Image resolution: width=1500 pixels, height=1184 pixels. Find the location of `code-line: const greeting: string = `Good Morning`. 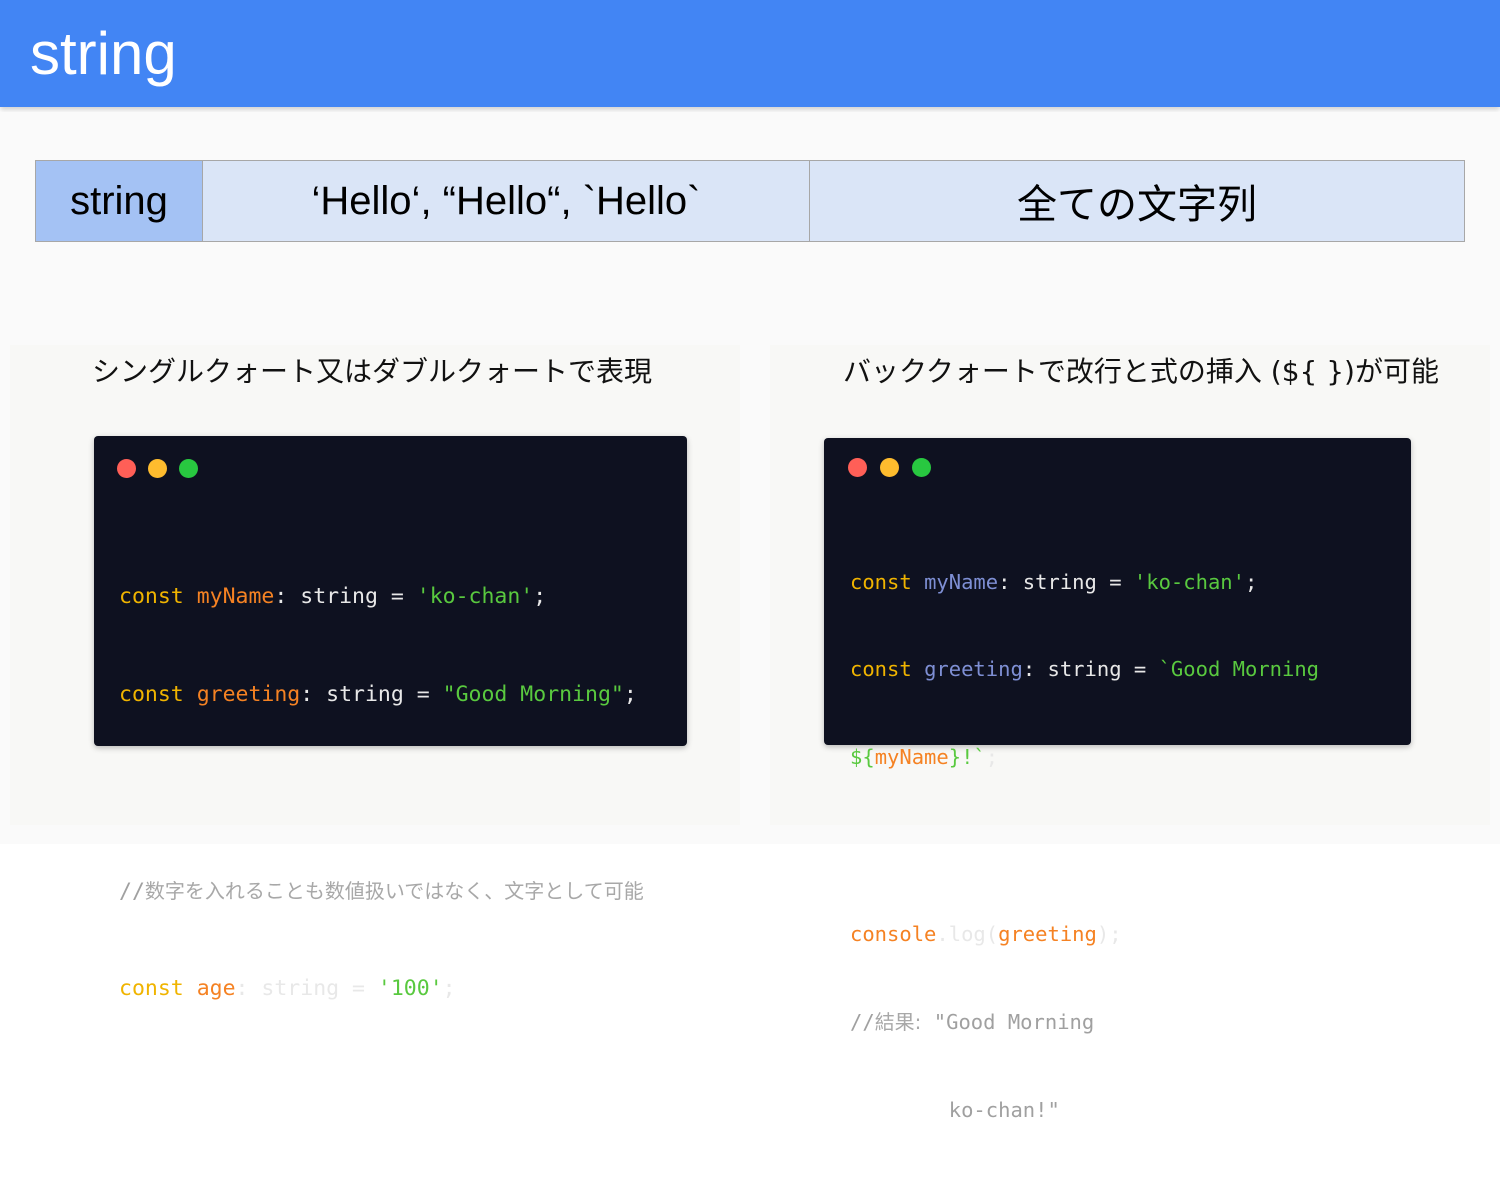

code-line: const greeting: string = `Good Morning is located at coordinates (1084, 669).